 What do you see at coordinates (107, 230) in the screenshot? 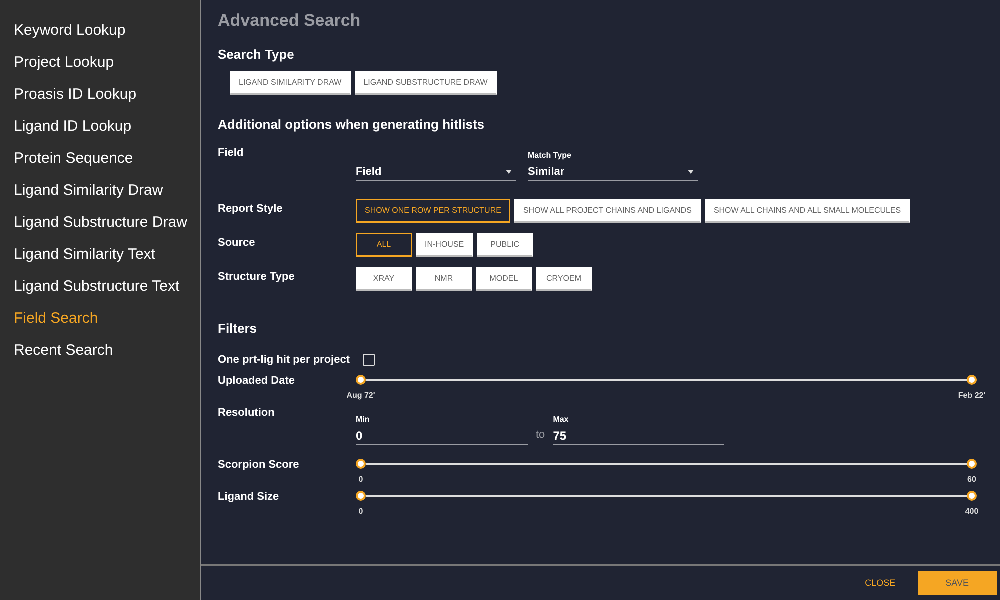
I see `sidebar-item: Ligand Substructure Draw` at bounding box center [107, 230].